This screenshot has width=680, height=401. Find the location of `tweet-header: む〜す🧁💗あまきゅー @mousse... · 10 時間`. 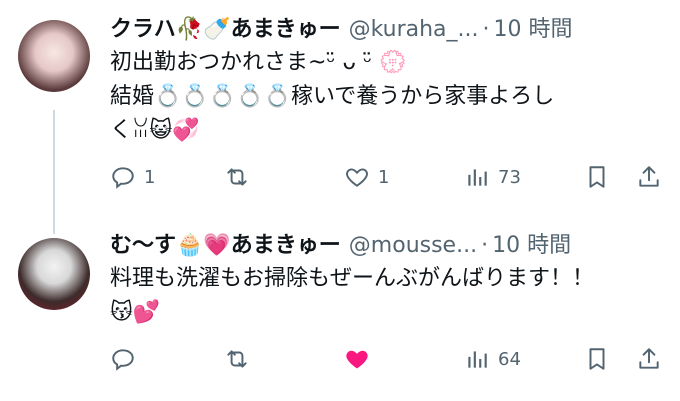

tweet-header: む〜す🧁💗あまきゅー @mousse... · 10 時間 is located at coordinates (386, 246).